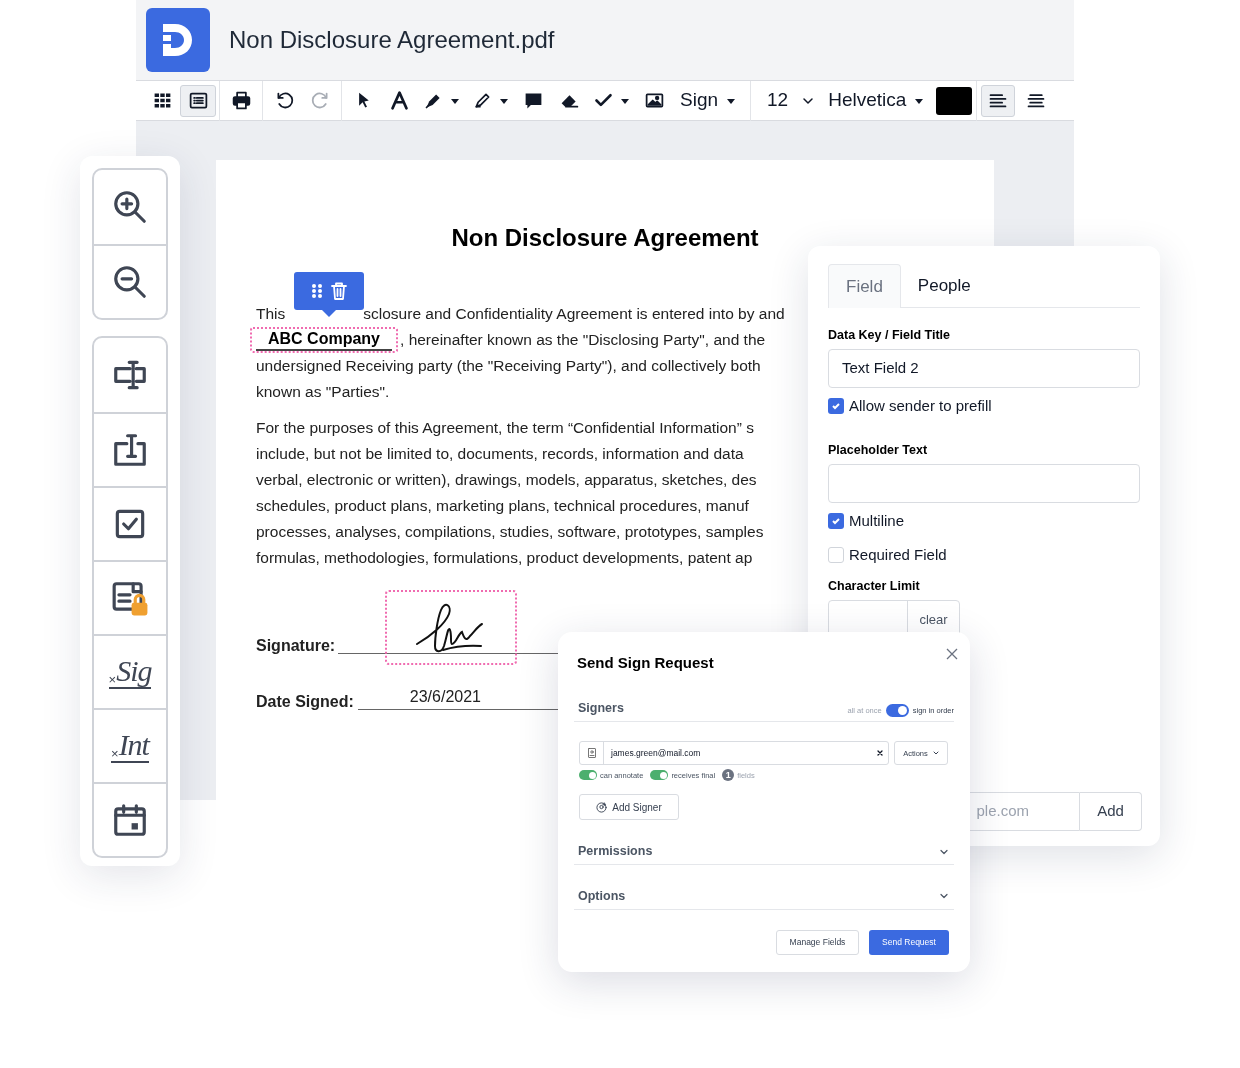 This screenshot has width=1240, height=1068. What do you see at coordinates (505, 558) in the screenshot?
I see `body-text: formulas, methodologies, formulations, product developments, patent ap` at bounding box center [505, 558].